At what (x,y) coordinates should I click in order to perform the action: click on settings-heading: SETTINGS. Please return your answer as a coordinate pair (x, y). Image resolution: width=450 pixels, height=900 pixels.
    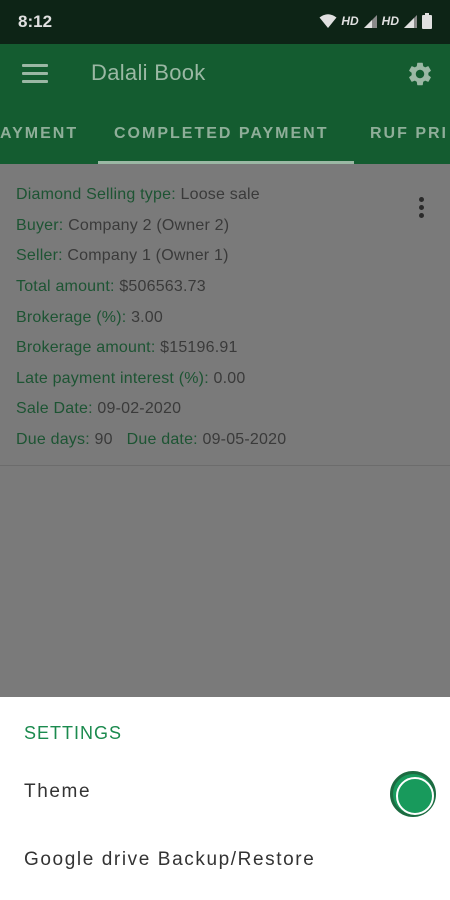
    Looking at the image, I should click on (73, 733).